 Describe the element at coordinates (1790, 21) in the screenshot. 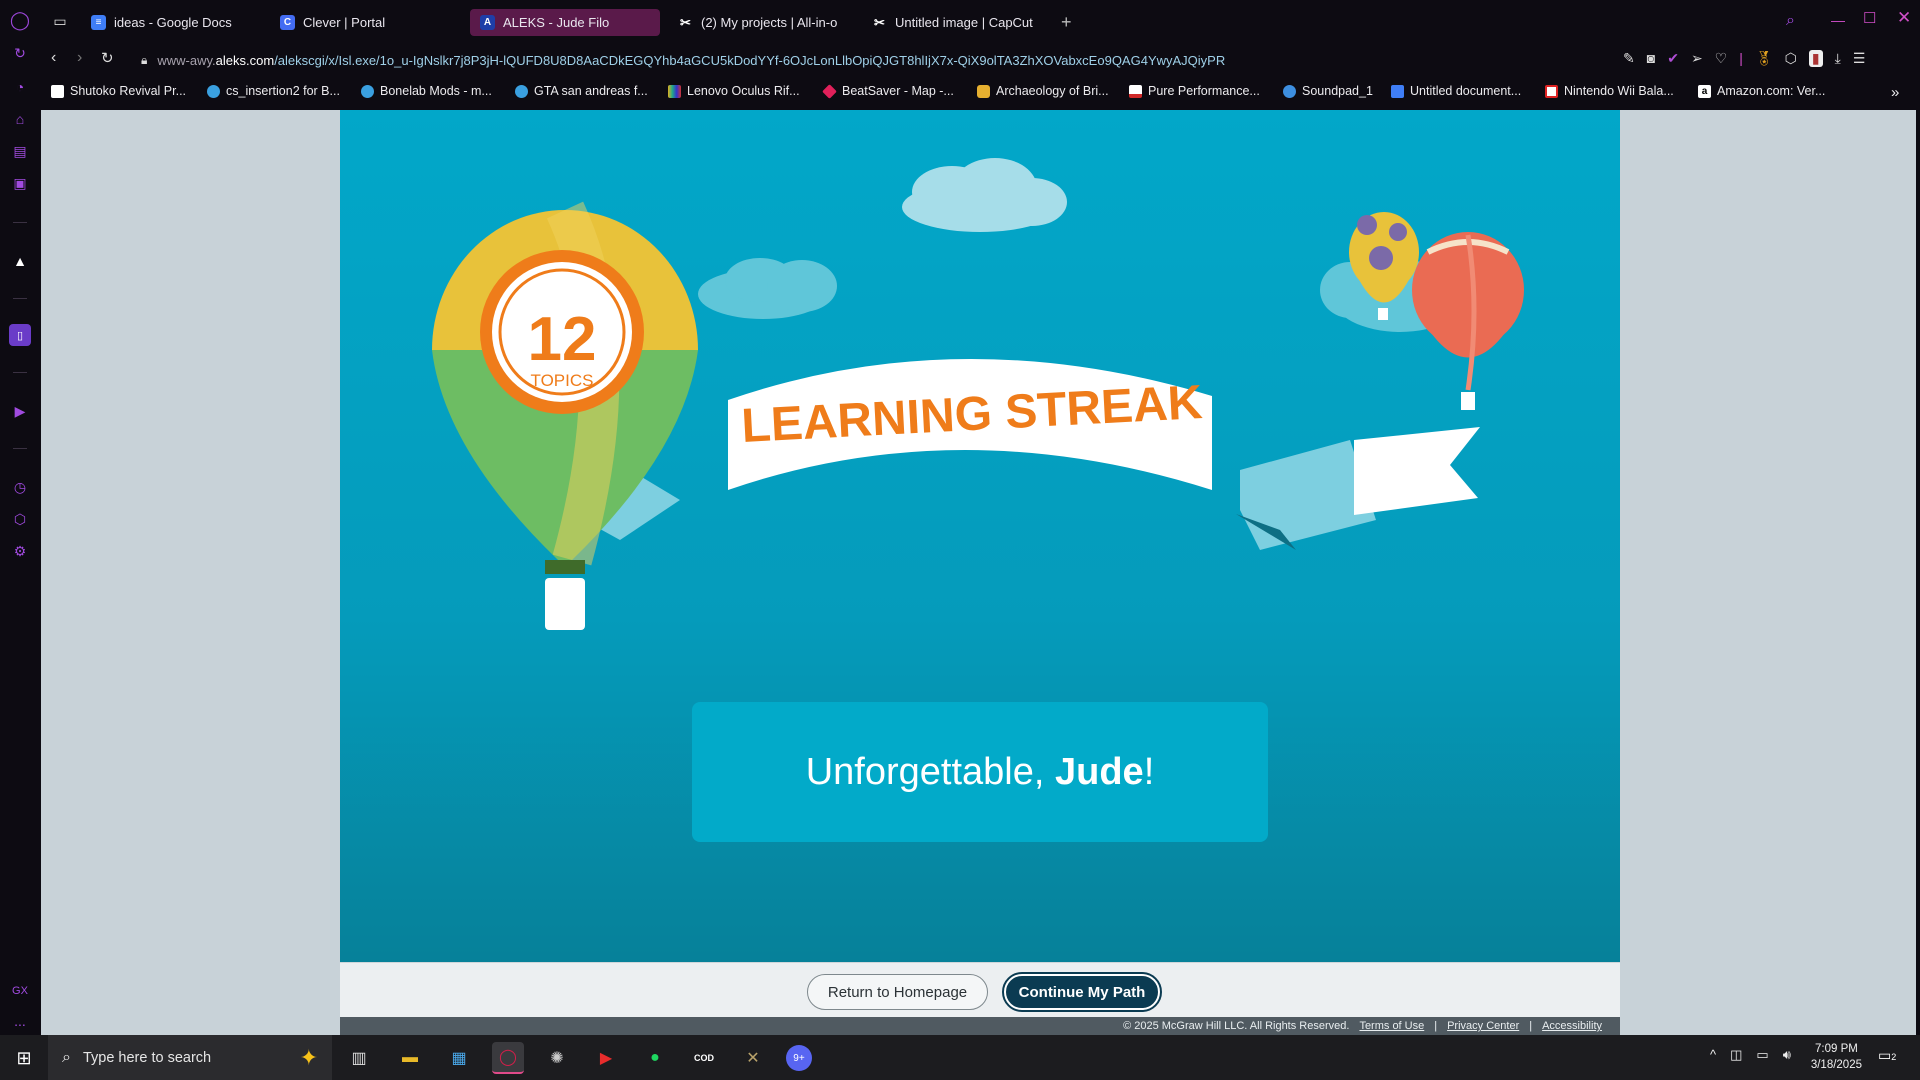

I see `tab-search-icon: ⌕` at that location.